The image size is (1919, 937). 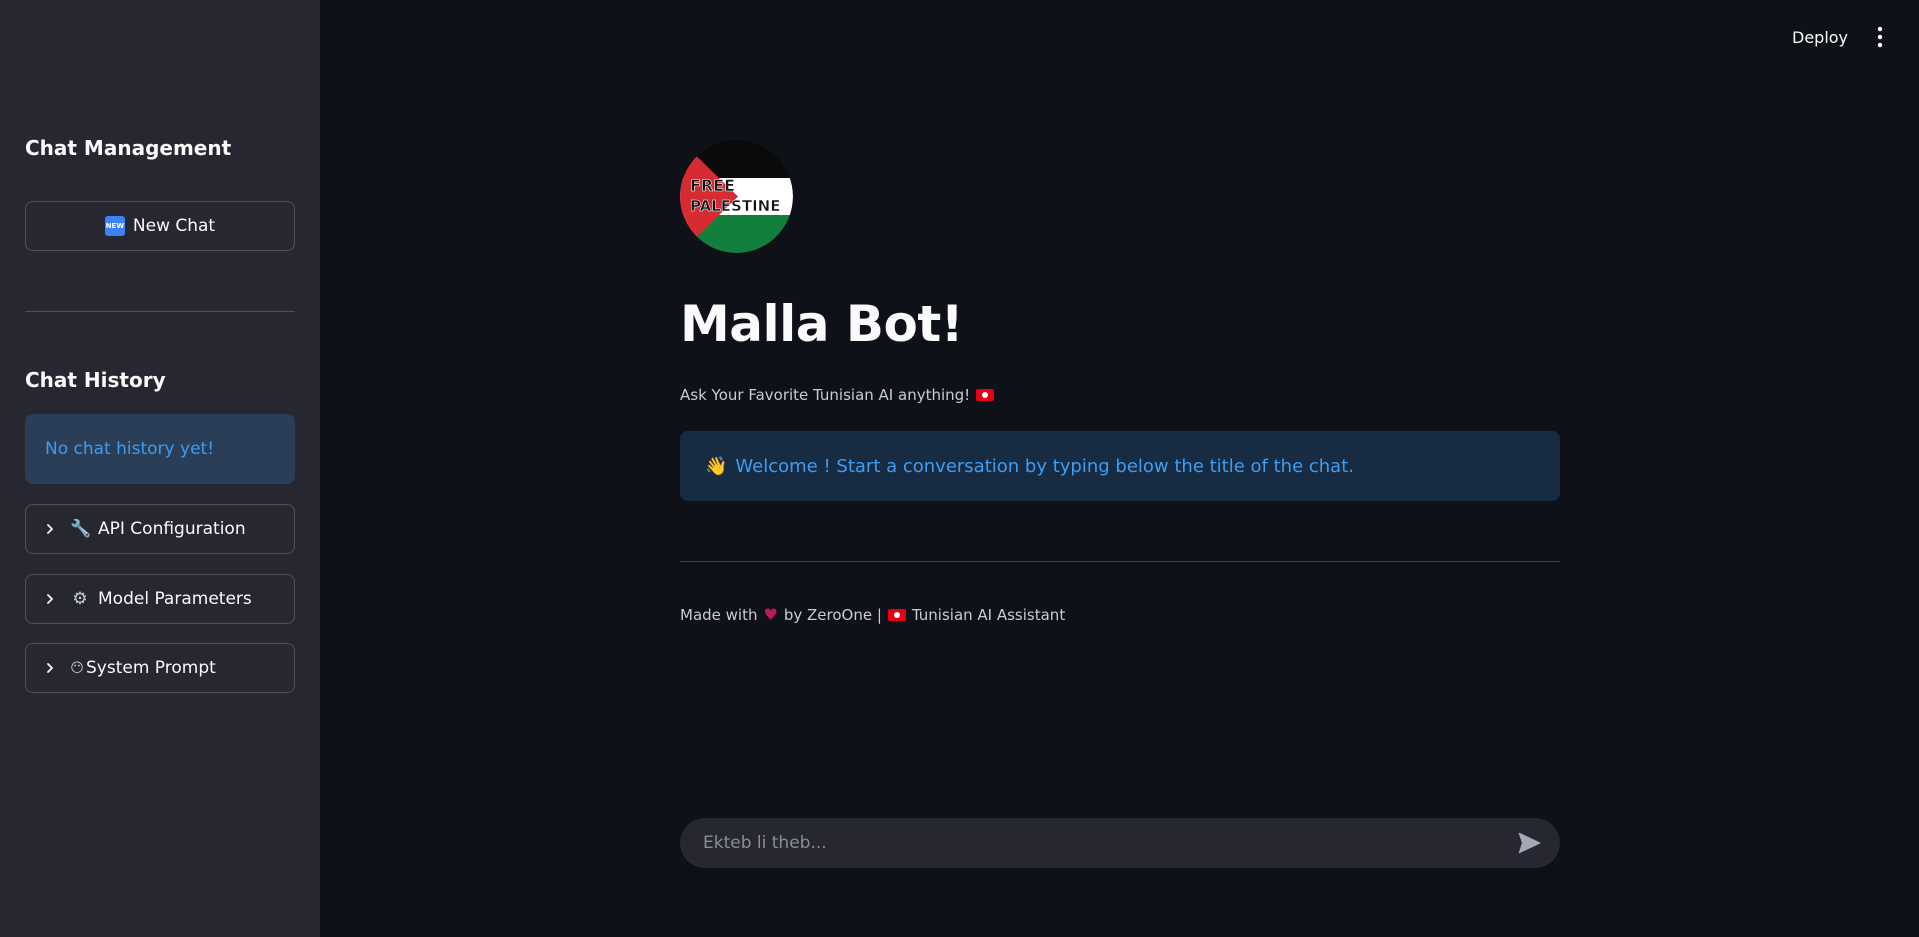 What do you see at coordinates (151, 668) in the screenshot?
I see `expander-label: System Prompt` at bounding box center [151, 668].